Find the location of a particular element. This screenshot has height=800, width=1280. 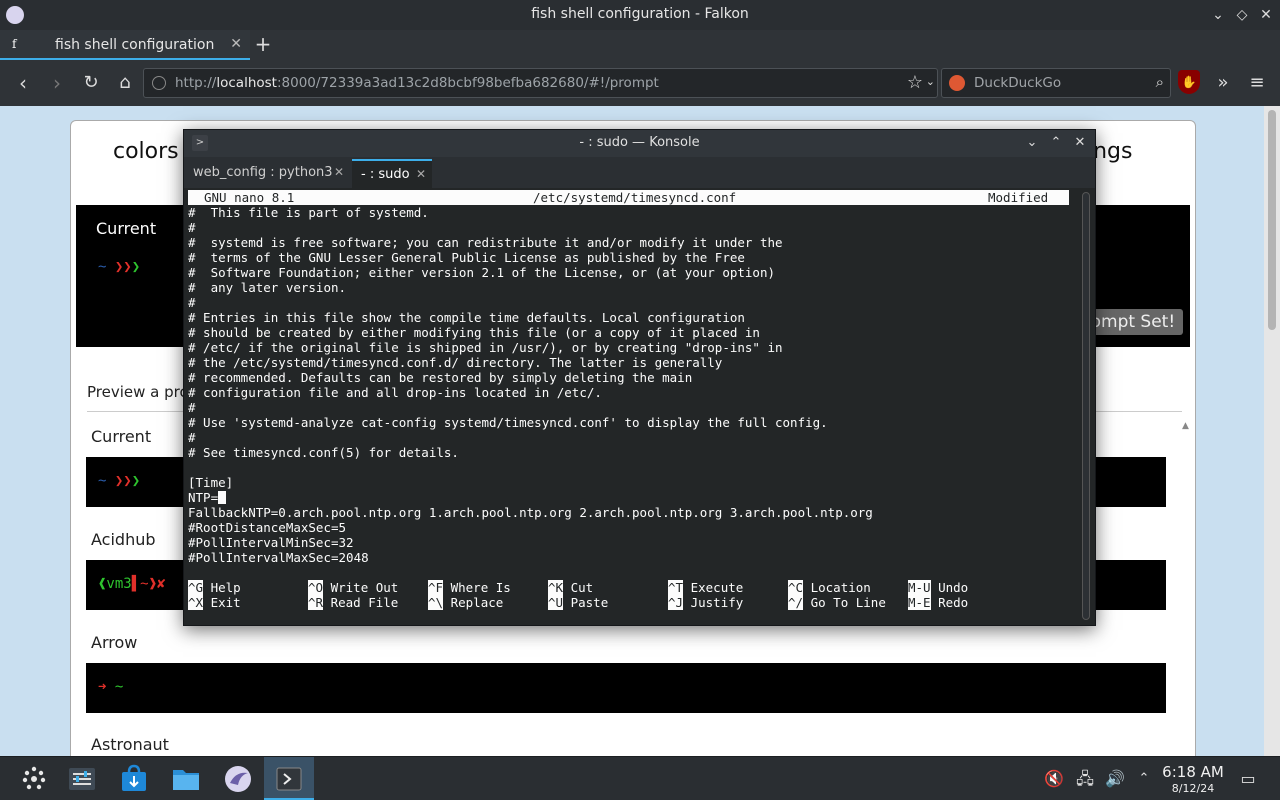

bookmark-star-icon: ☆ is located at coordinates (915, 82).